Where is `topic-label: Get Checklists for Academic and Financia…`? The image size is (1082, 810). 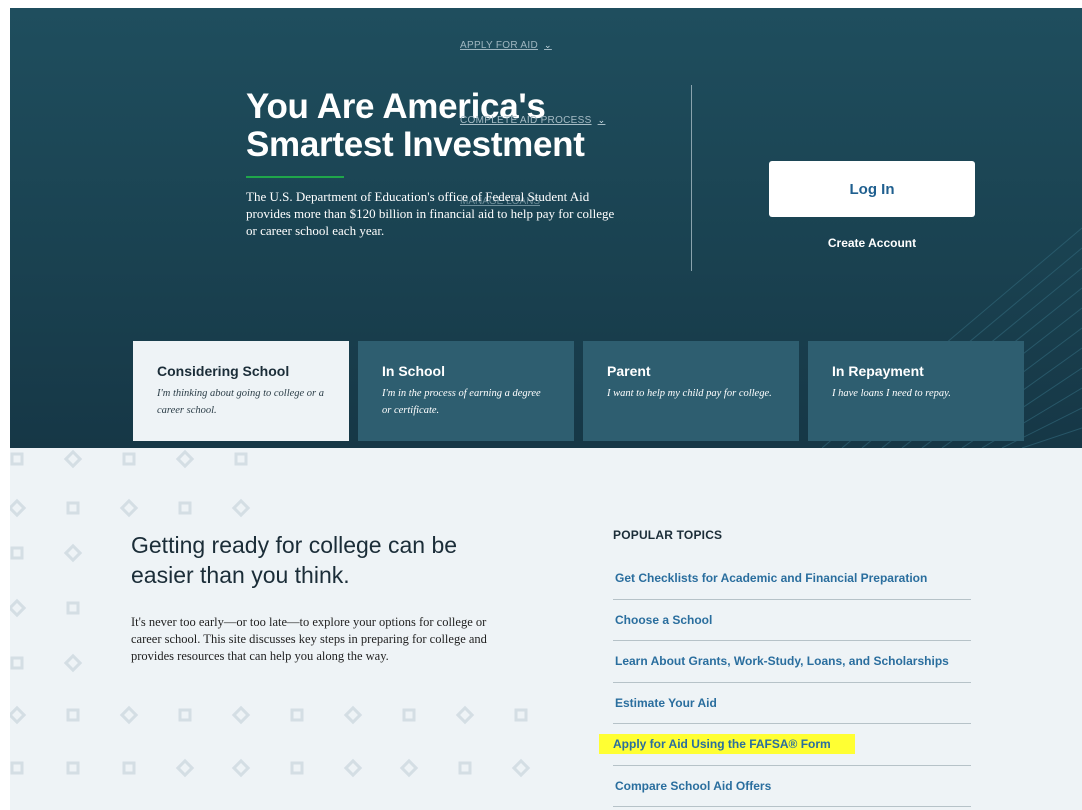 topic-label: Get Checklists for Academic and Financia… is located at coordinates (771, 578).